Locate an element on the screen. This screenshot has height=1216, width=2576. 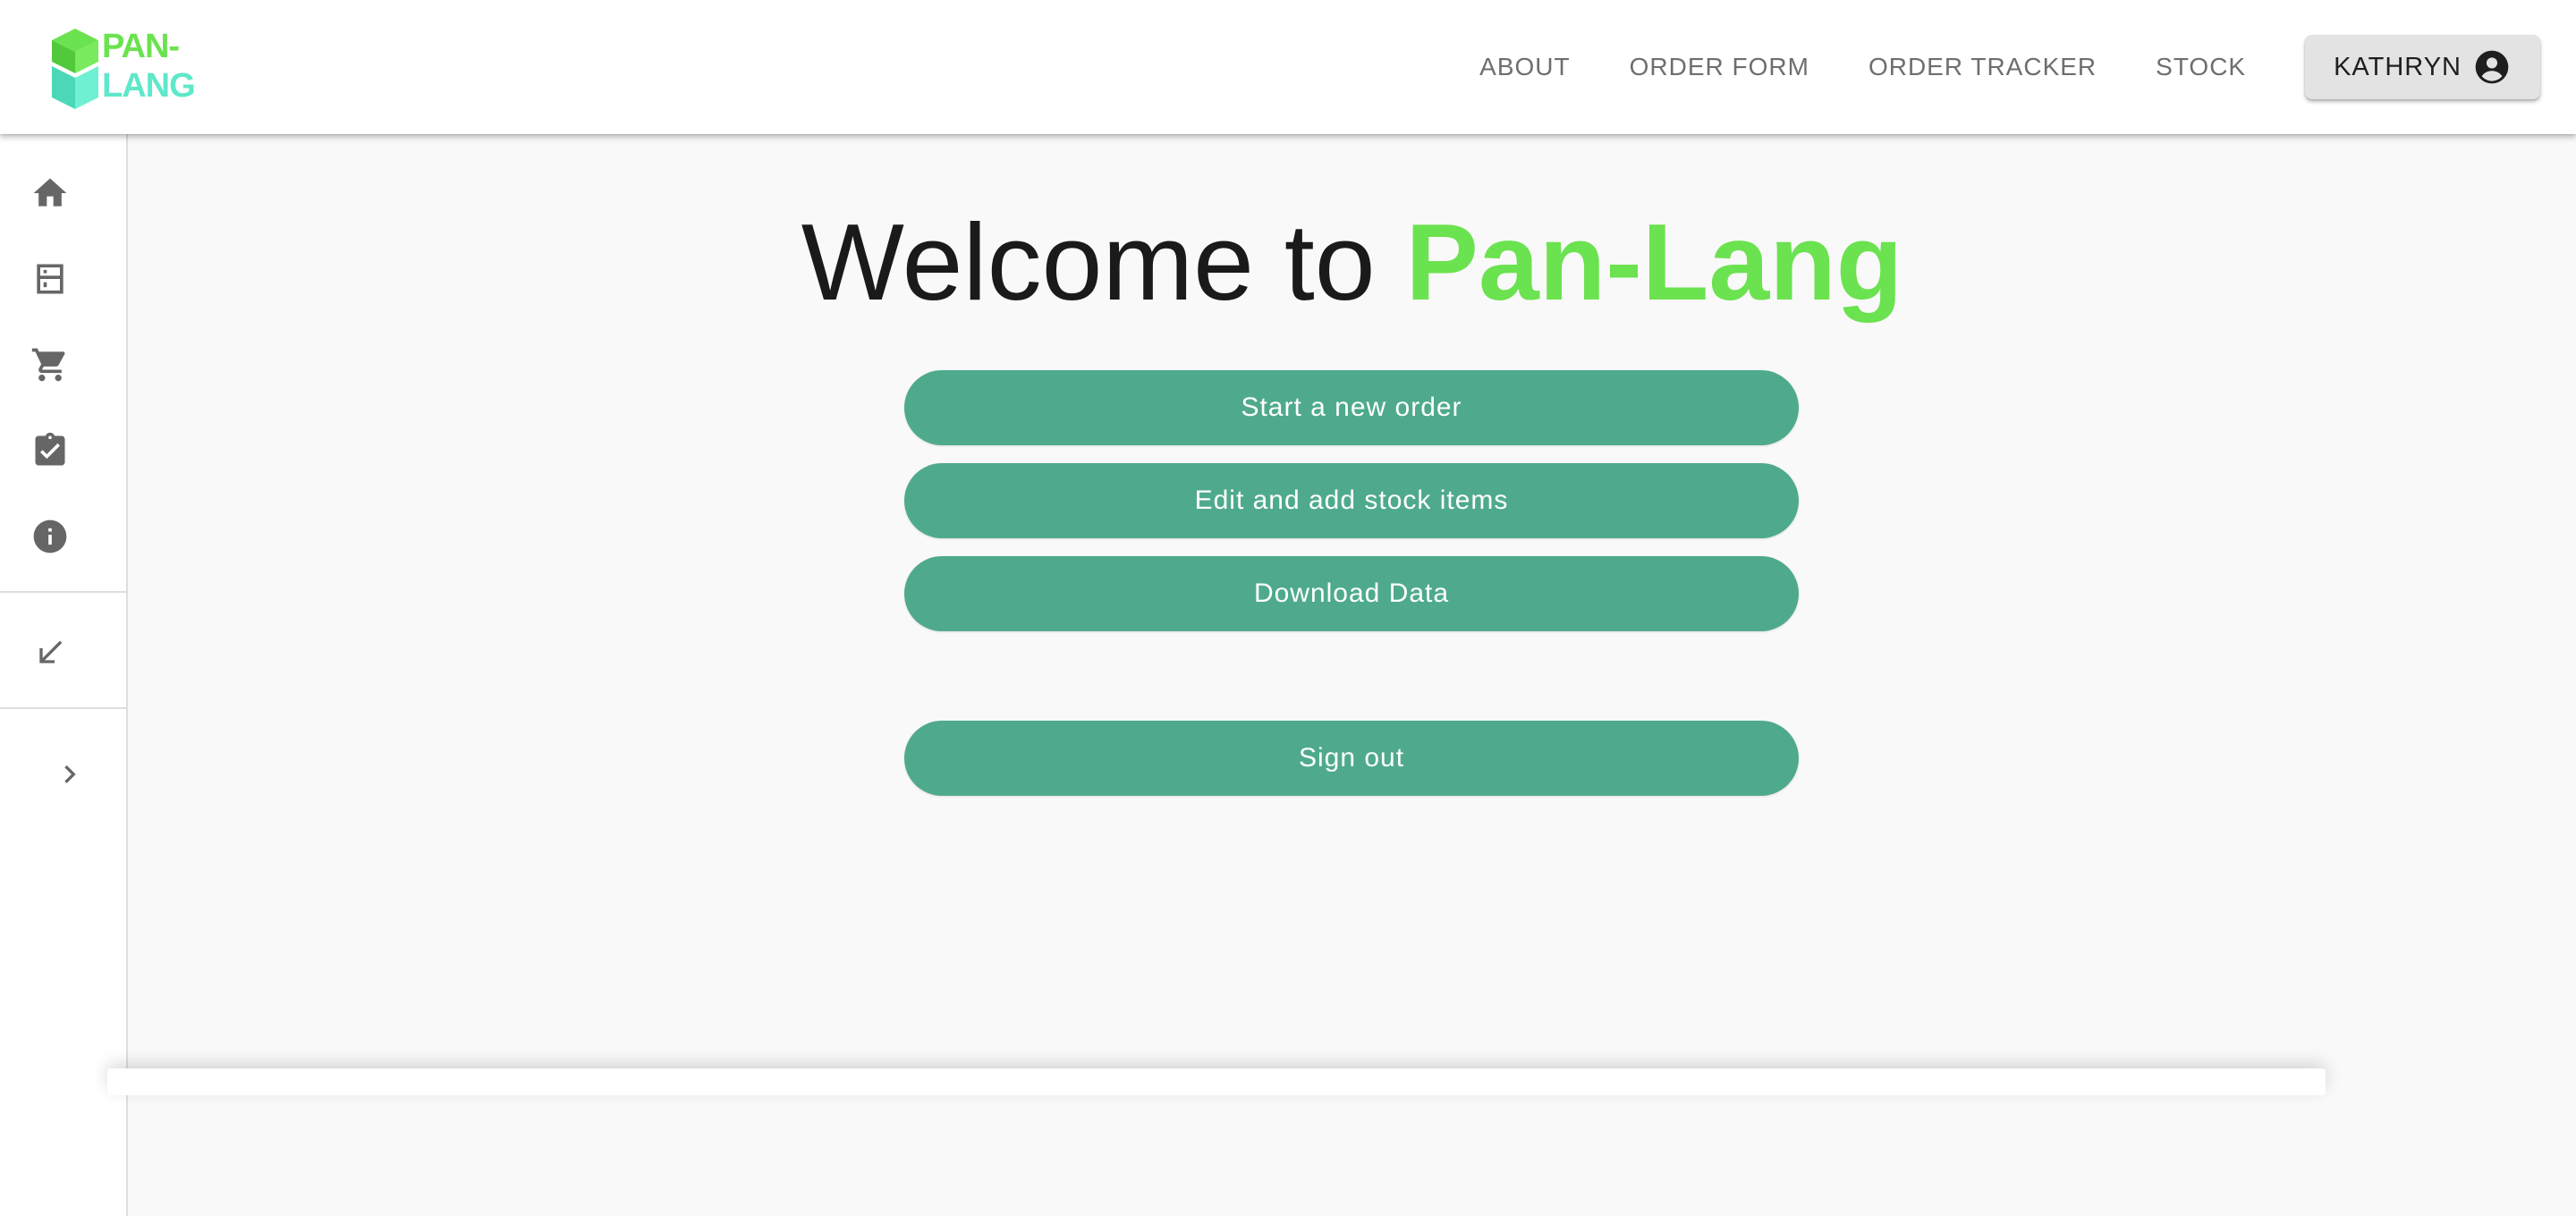
download-data-button: Download Data is located at coordinates (1351, 593).